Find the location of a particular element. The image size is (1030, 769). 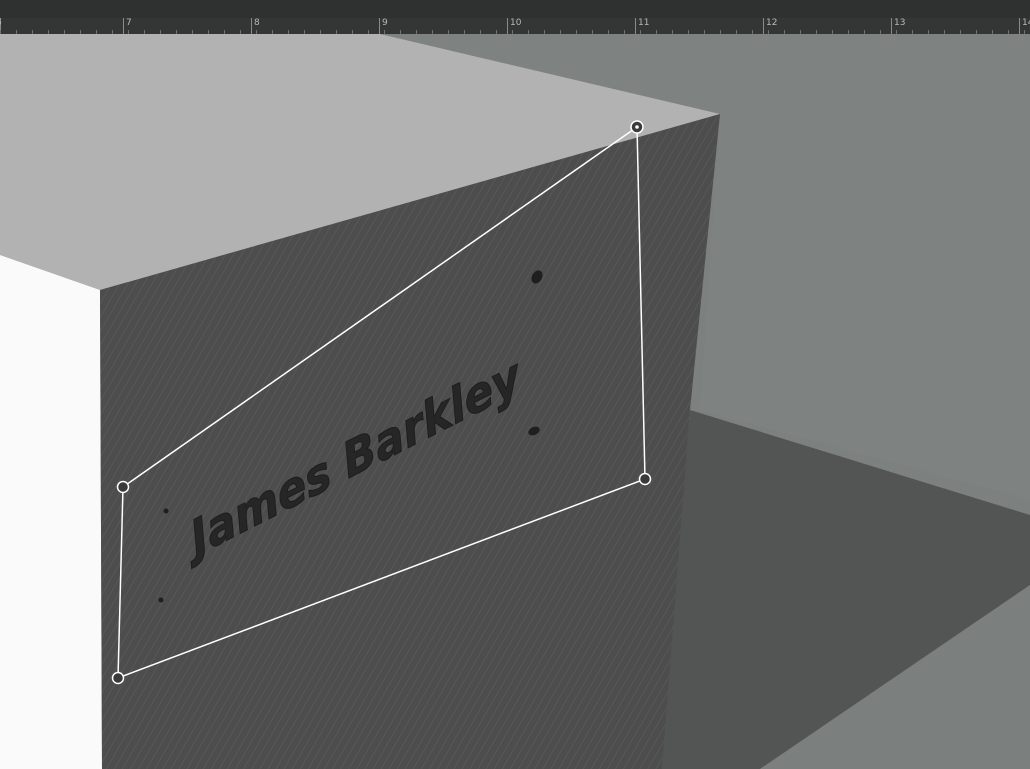

bottom-left-handle is located at coordinates (118, 678).